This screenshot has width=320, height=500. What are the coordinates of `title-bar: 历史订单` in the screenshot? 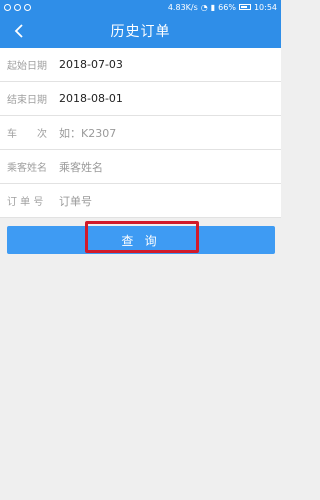 It's located at (140, 31).